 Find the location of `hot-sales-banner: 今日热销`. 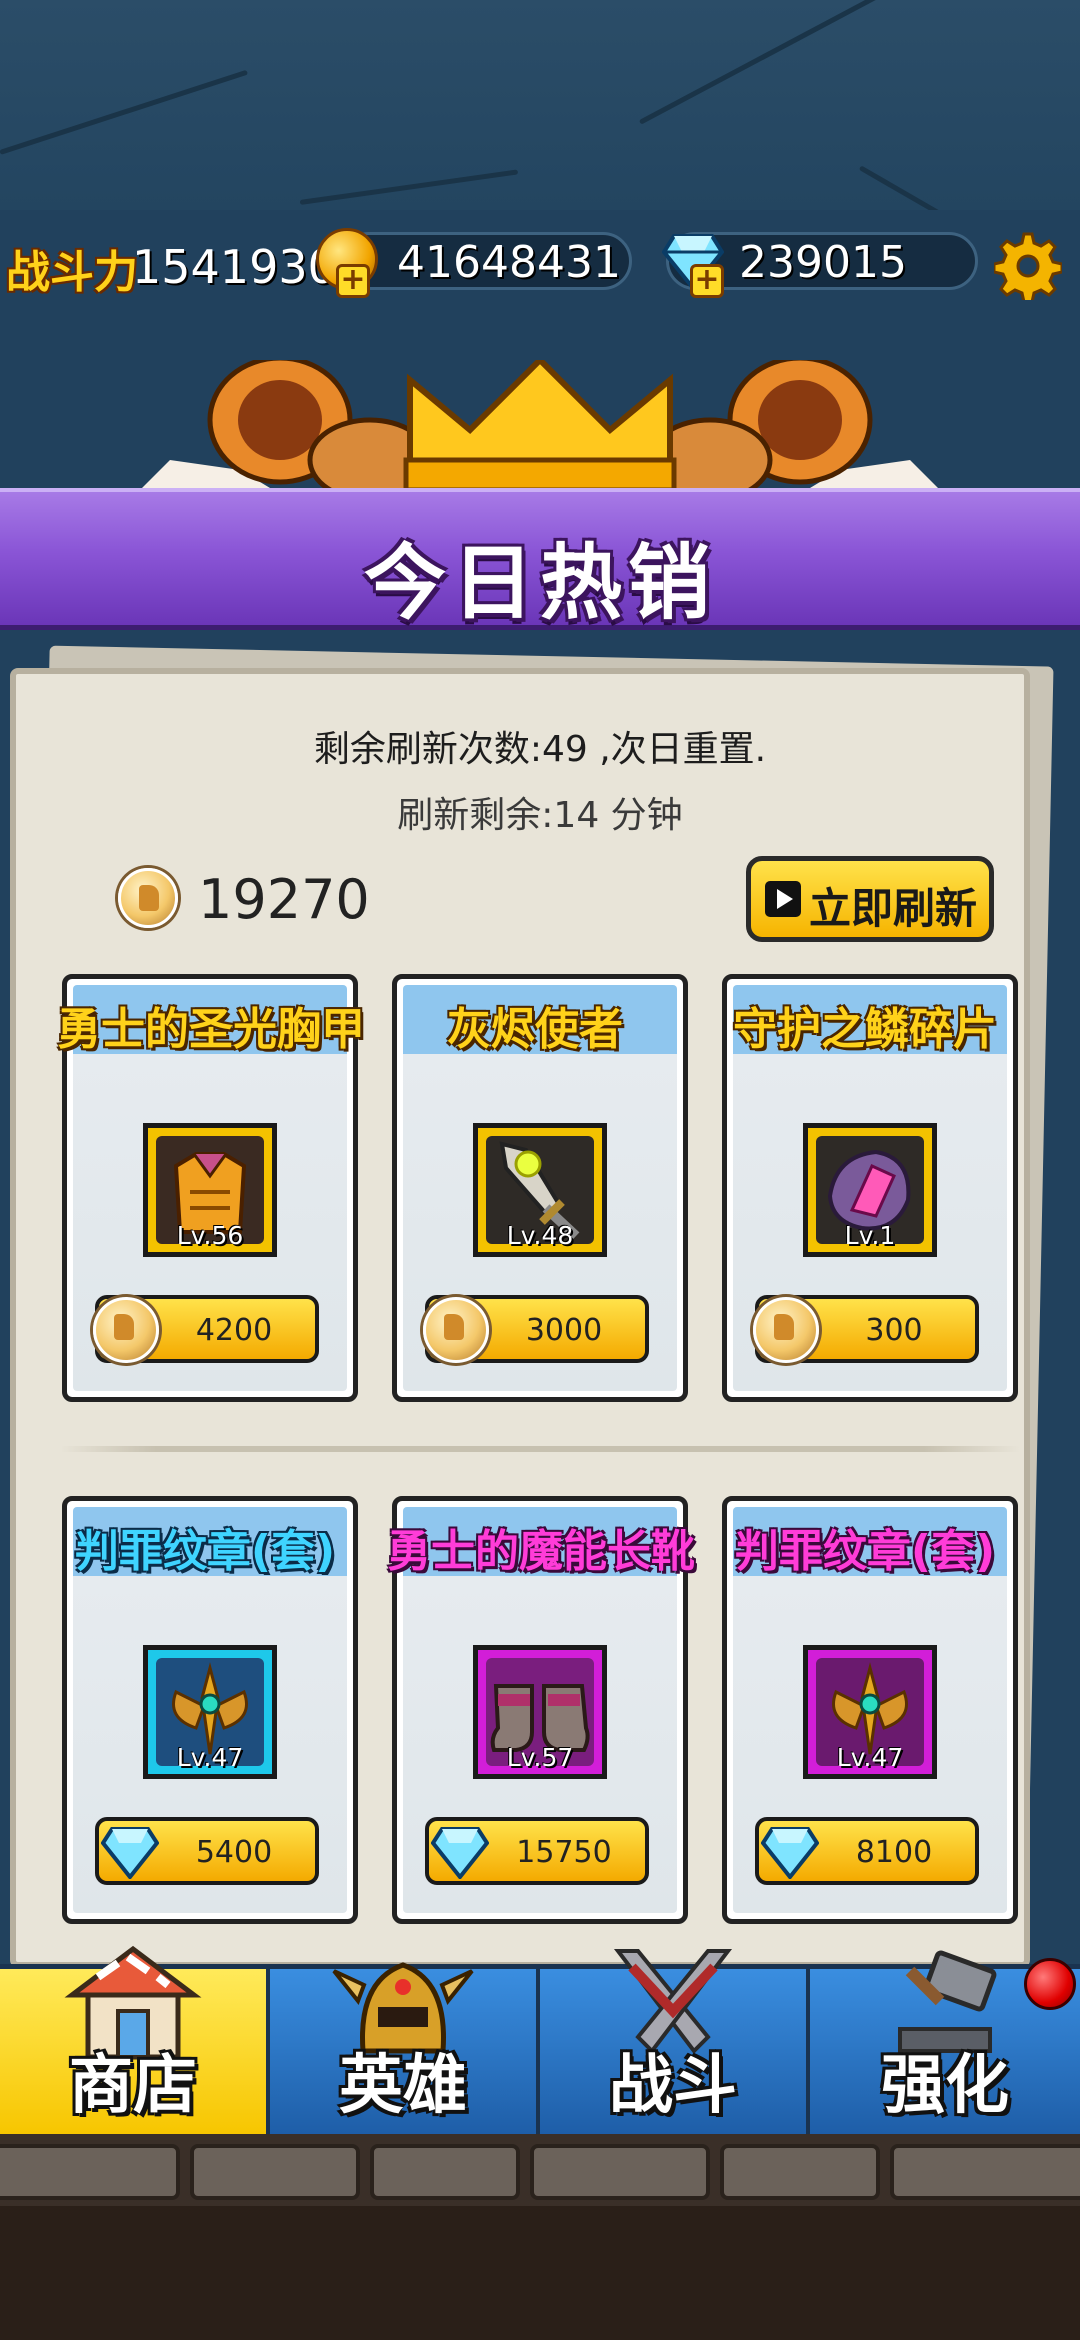

hot-sales-banner: 今日热销 is located at coordinates (540, 559).